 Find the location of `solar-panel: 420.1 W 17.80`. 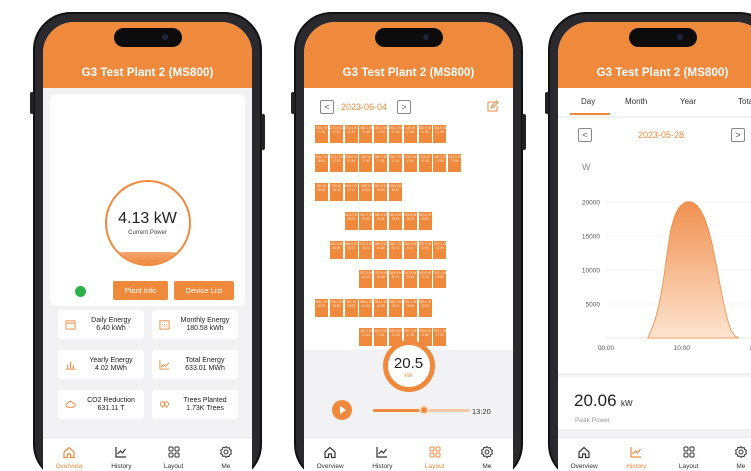

solar-panel: 420.1 W 17.80 is located at coordinates (440, 163).